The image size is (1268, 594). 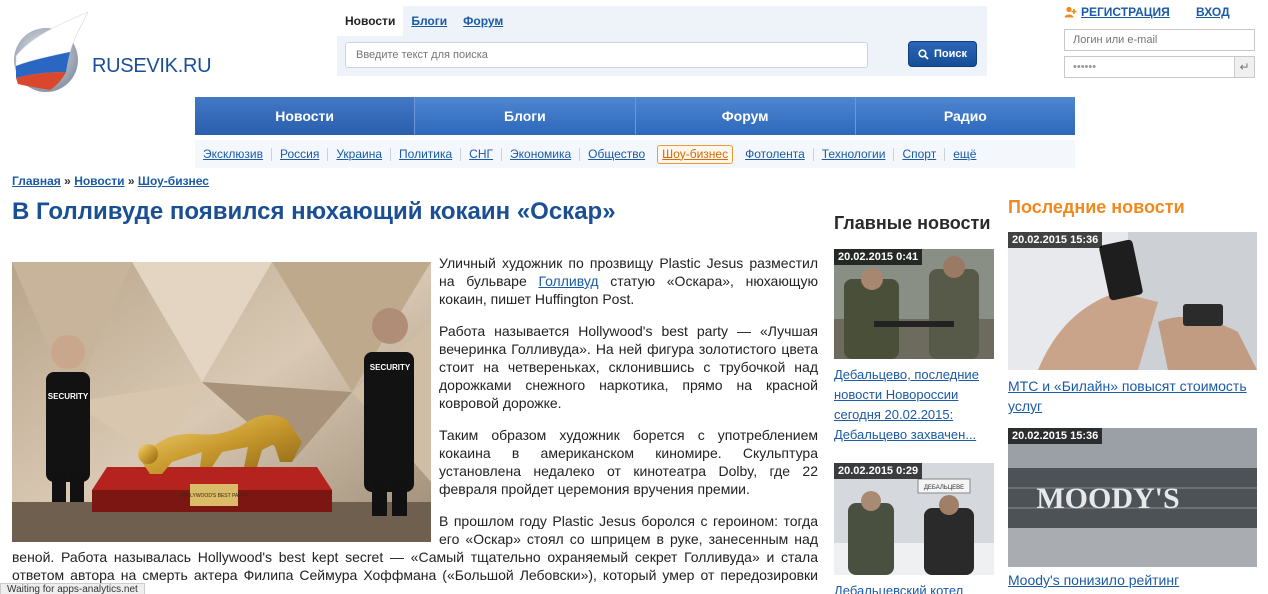 I want to click on main-news-heading: Главные новости, so click(x=912, y=223).